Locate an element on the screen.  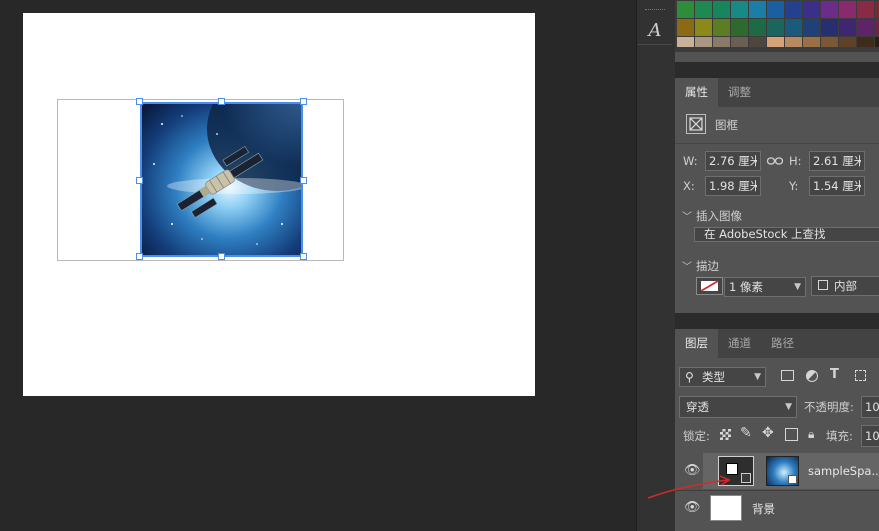
transform-handle-middle-left is located at coordinates (139, 180).